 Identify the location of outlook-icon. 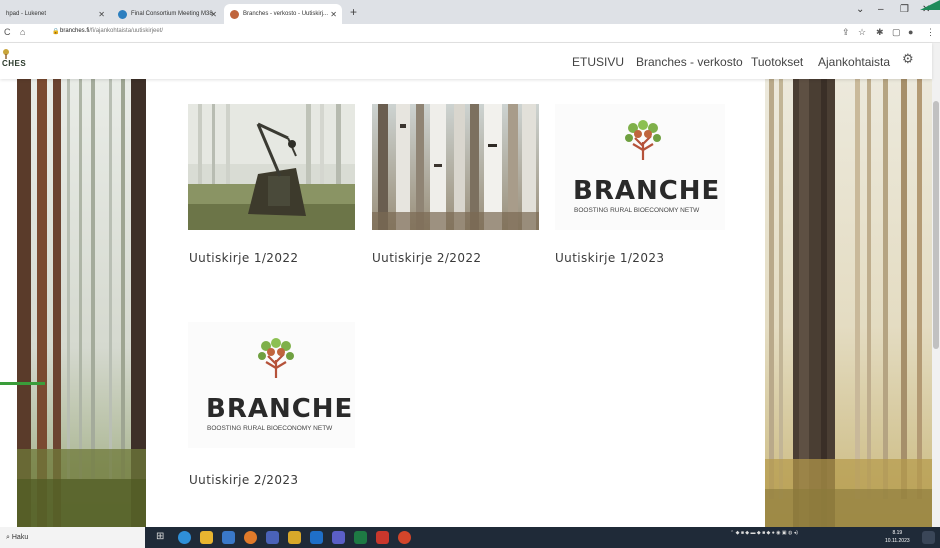
(316, 537).